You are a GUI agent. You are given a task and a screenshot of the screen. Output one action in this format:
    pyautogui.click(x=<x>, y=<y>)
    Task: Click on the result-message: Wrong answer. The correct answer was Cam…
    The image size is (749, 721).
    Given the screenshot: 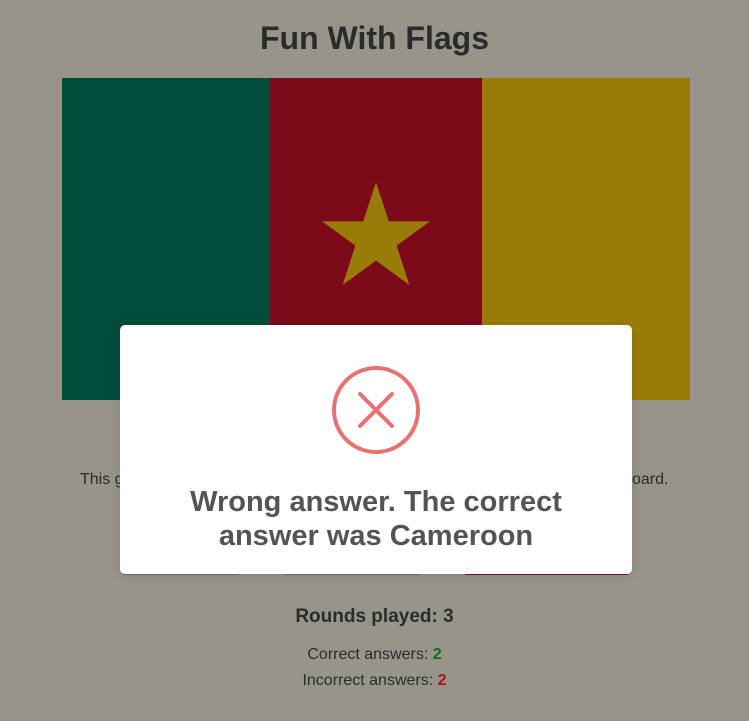 What is the action you would take?
    pyautogui.click(x=376, y=519)
    